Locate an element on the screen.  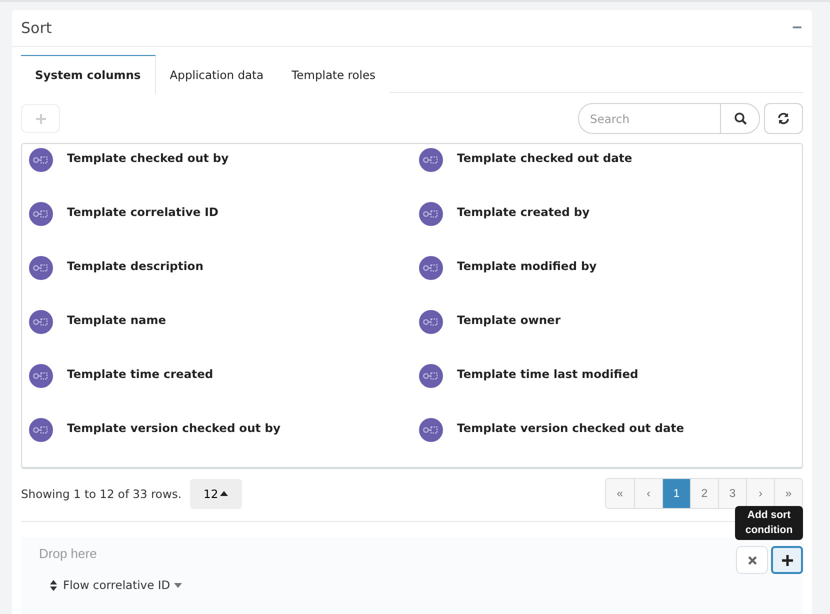
page-button: 3 is located at coordinates (732, 493).